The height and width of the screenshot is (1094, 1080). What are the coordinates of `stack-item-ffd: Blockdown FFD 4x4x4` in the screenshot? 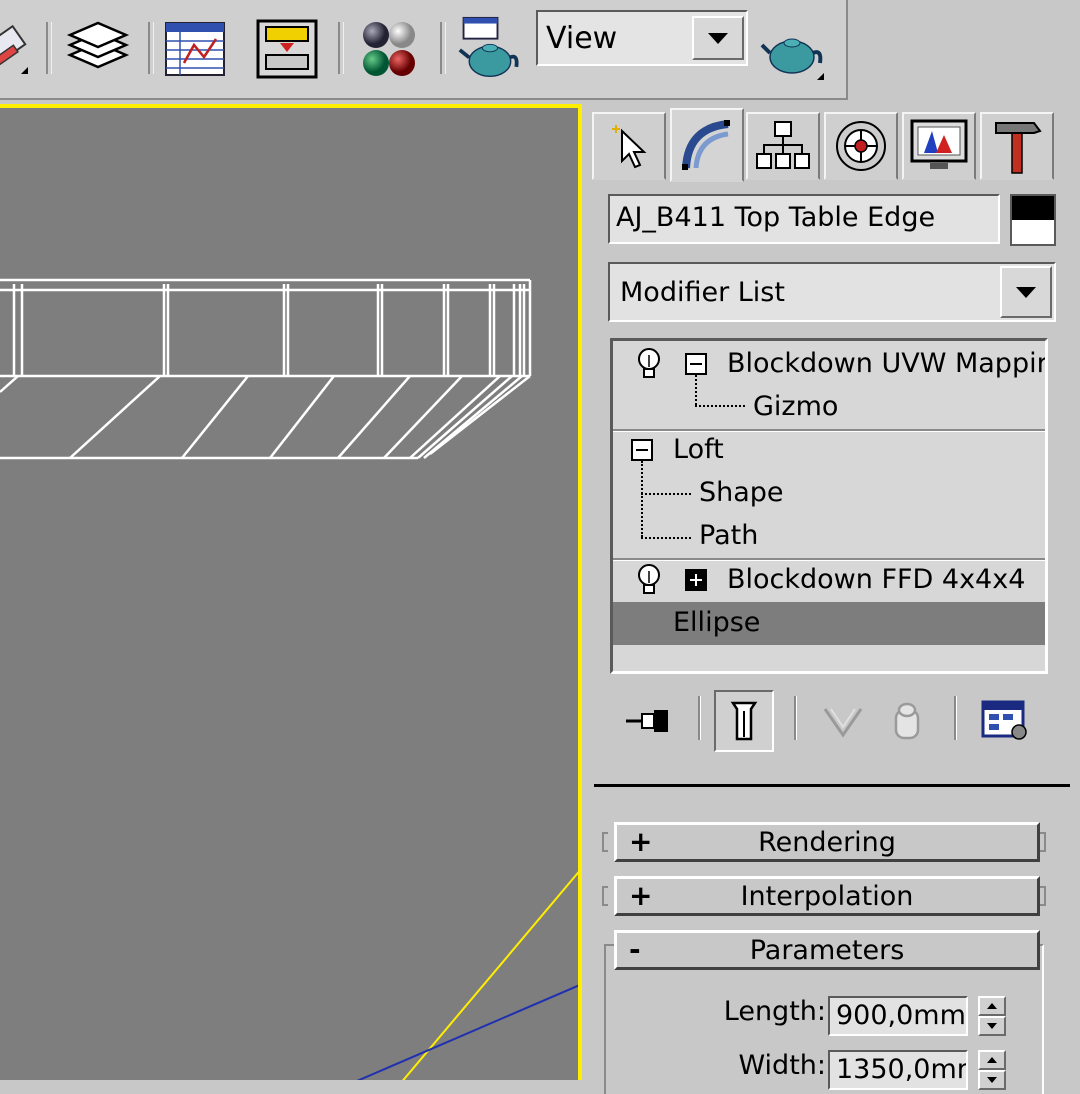 It's located at (829, 580).